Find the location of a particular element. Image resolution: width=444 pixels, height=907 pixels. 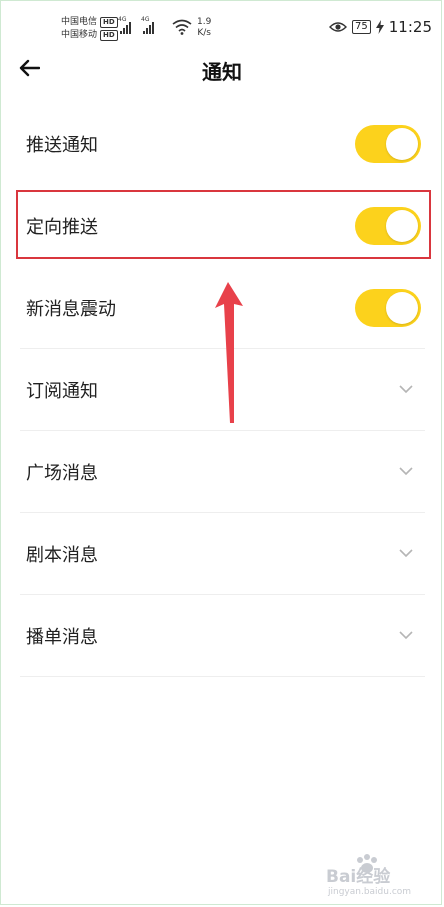

clock: 11:25 is located at coordinates (410, 27).